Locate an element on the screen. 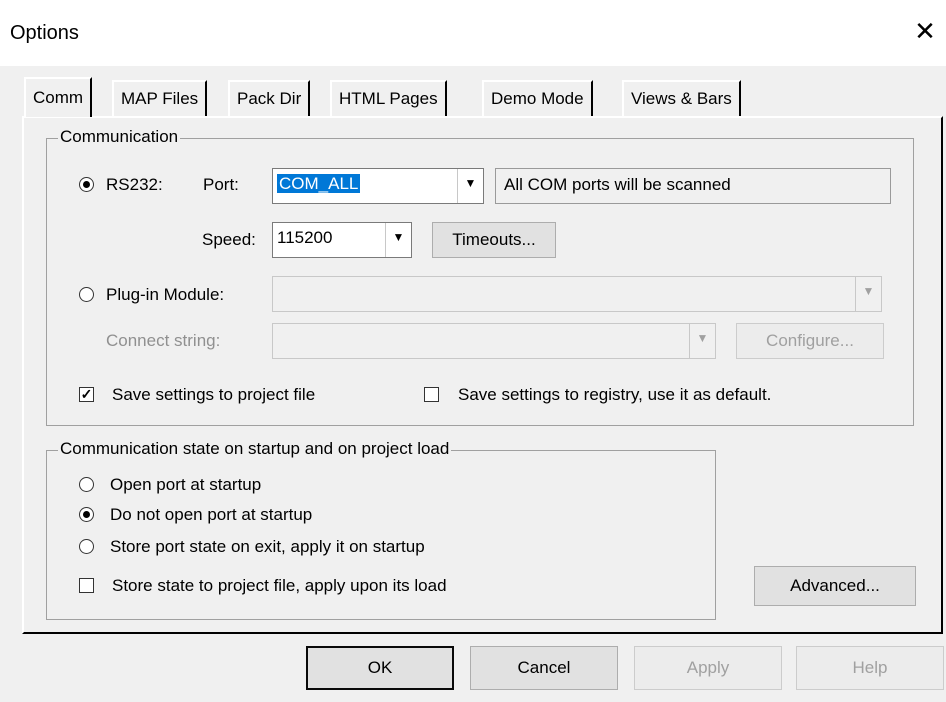 The width and height of the screenshot is (946, 702). tab-demo-mode: Demo Mode is located at coordinates (537, 98).